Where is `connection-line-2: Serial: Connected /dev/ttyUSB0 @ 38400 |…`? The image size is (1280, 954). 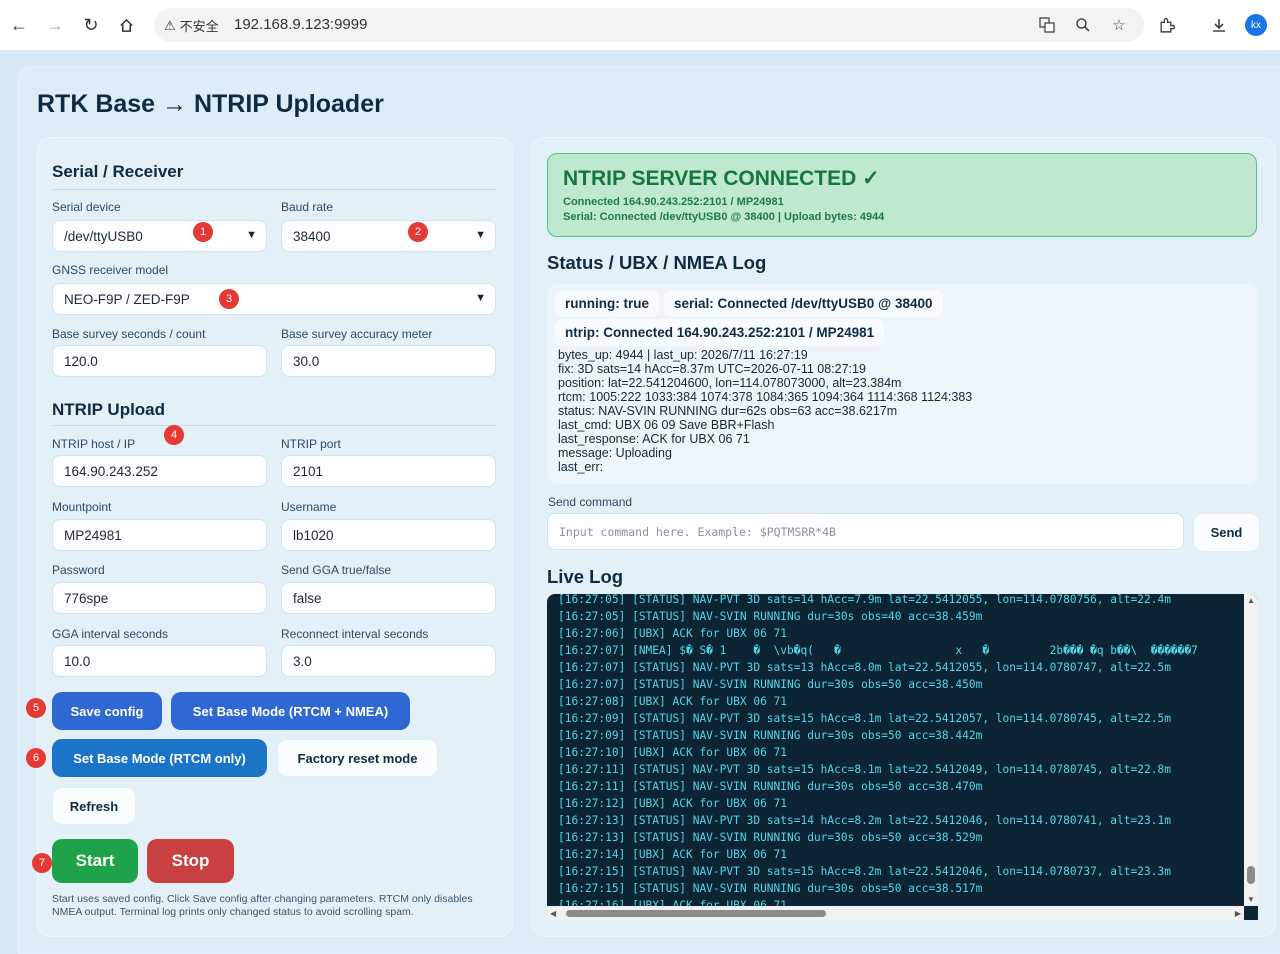
connection-line-2: Serial: Connected /dev/ttyUSB0 @ 38400 |… is located at coordinates (724, 217).